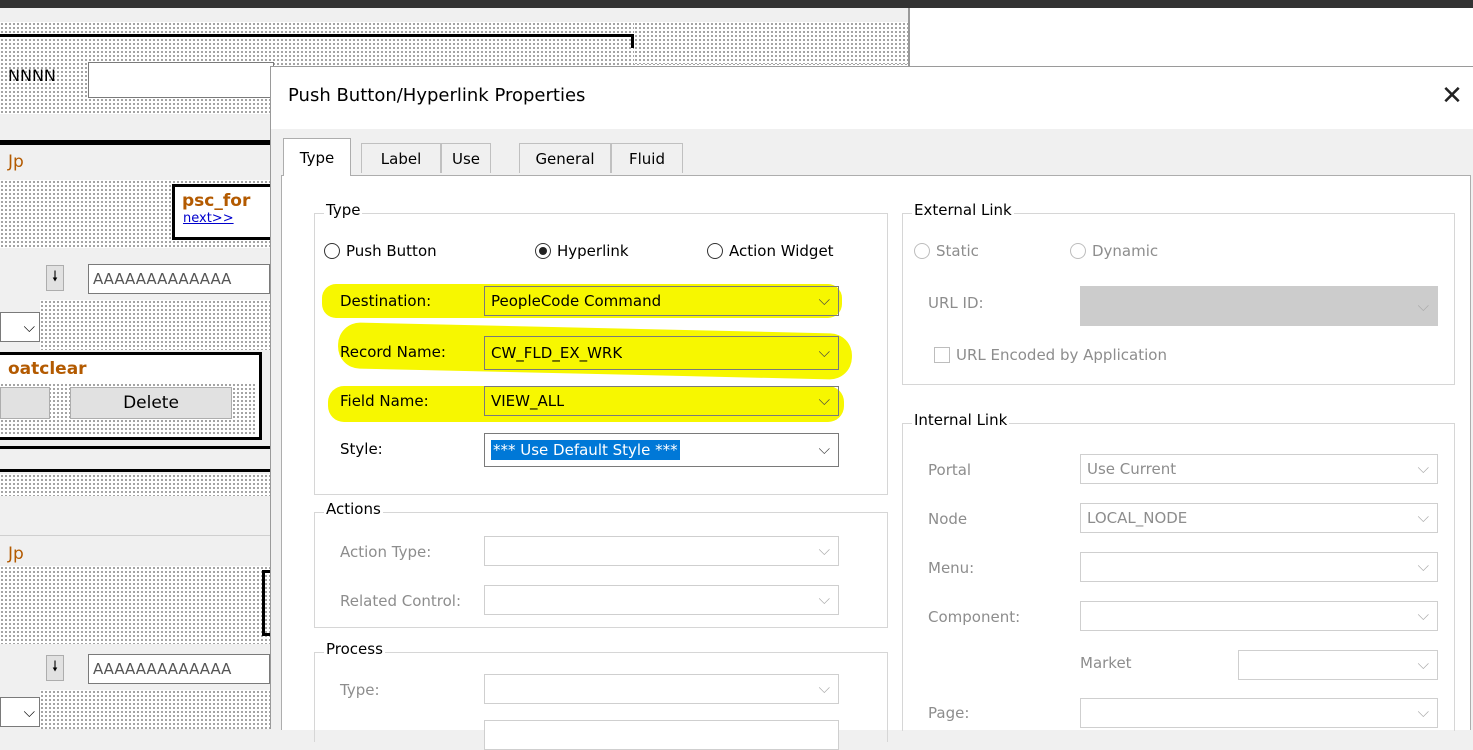  Describe the element at coordinates (179, 669) in the screenshot. I see `background-field-2: AAAAAAAAAAAAA` at that location.